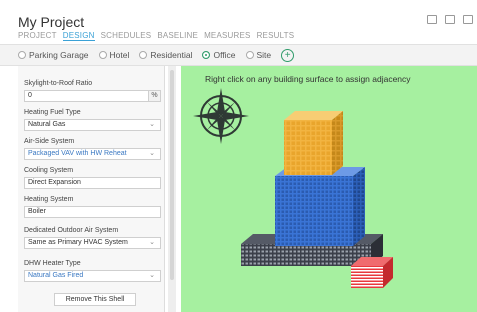  Describe the element at coordinates (221, 116) in the screenshot. I see `compass-rose-icon` at that location.